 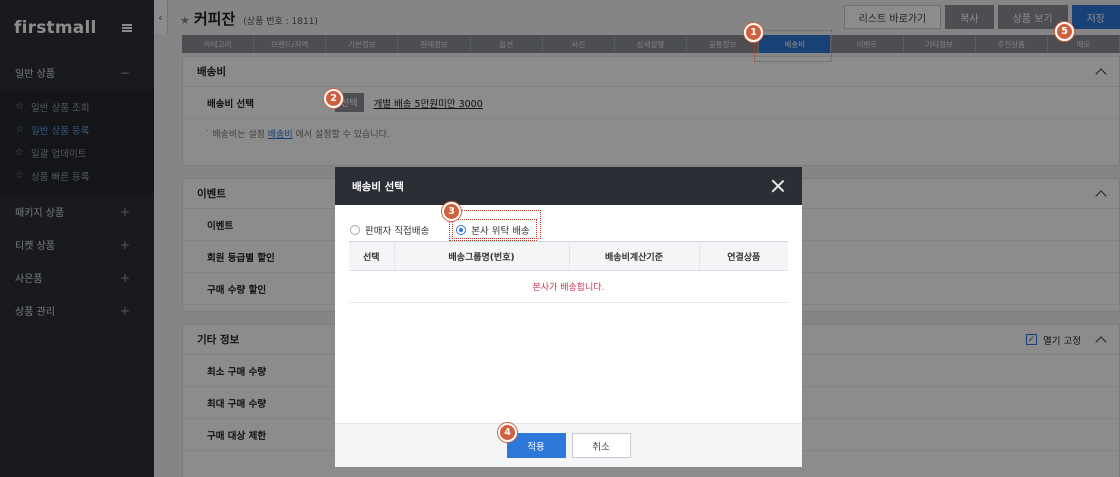 I want to click on callout-box-hq-radio, so click(x=496, y=224).